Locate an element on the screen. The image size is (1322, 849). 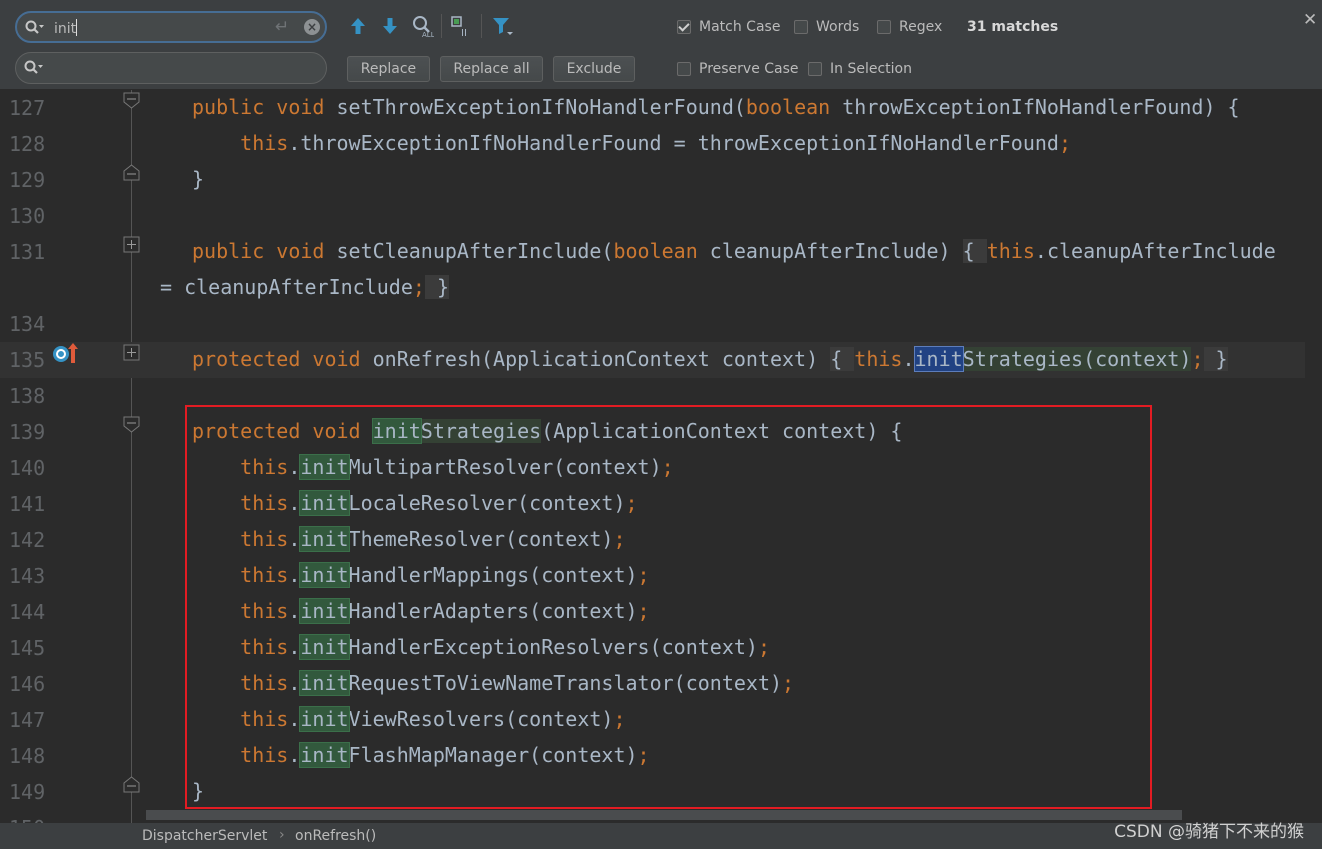
preserve-case-label: Preserve Case is located at coordinates (749, 69).